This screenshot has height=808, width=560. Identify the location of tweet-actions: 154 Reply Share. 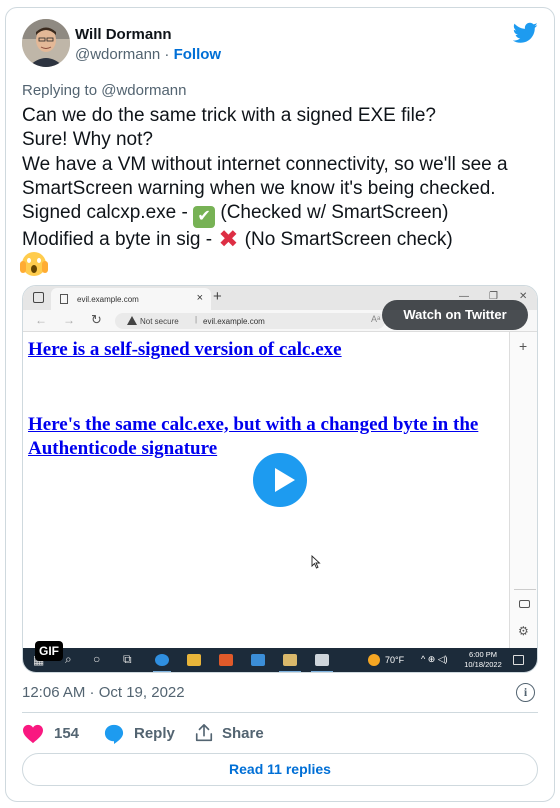
(280, 734).